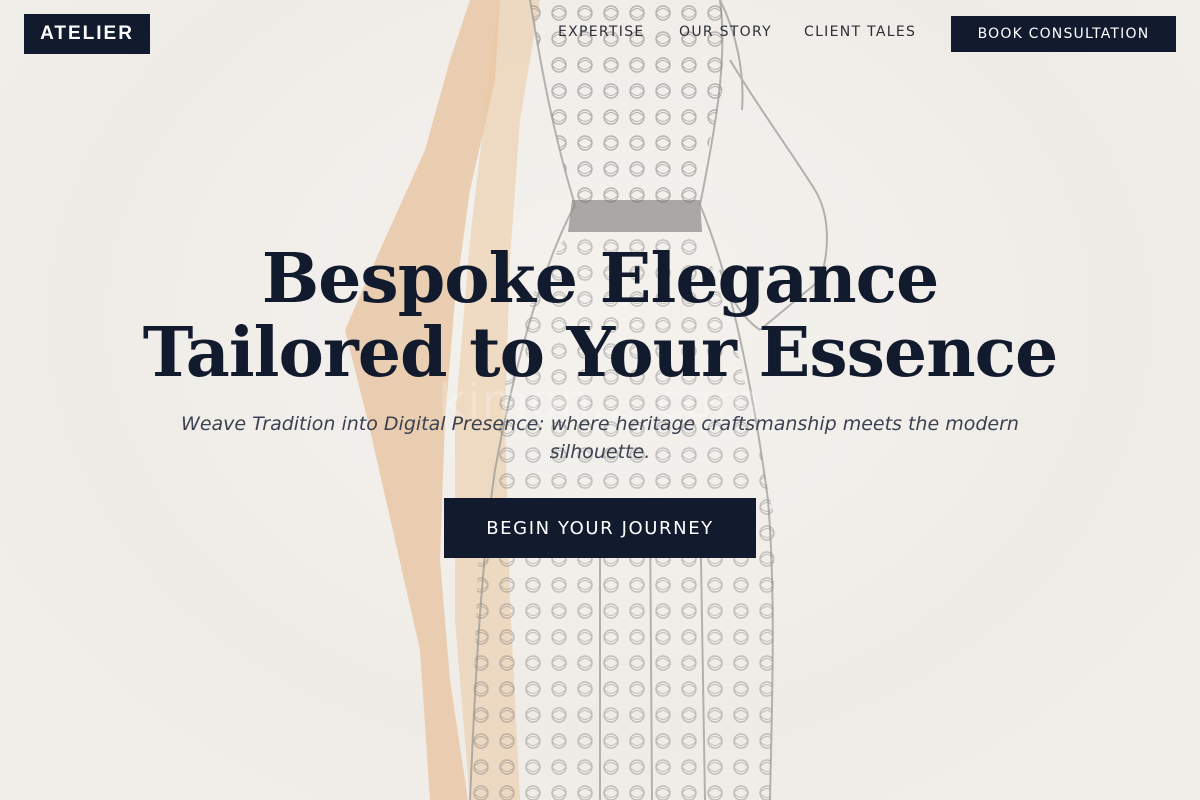 The width and height of the screenshot is (1200, 800). I want to click on brand-logo: ATELIER, so click(87, 34).